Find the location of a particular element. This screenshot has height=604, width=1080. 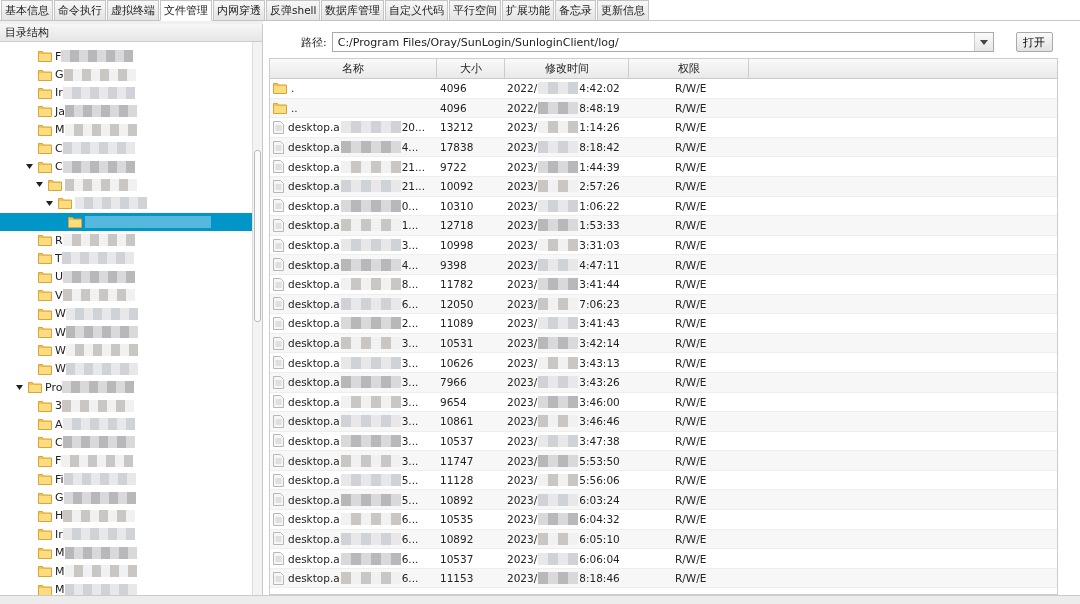

tab: 自定义代码 is located at coordinates (417, 10).